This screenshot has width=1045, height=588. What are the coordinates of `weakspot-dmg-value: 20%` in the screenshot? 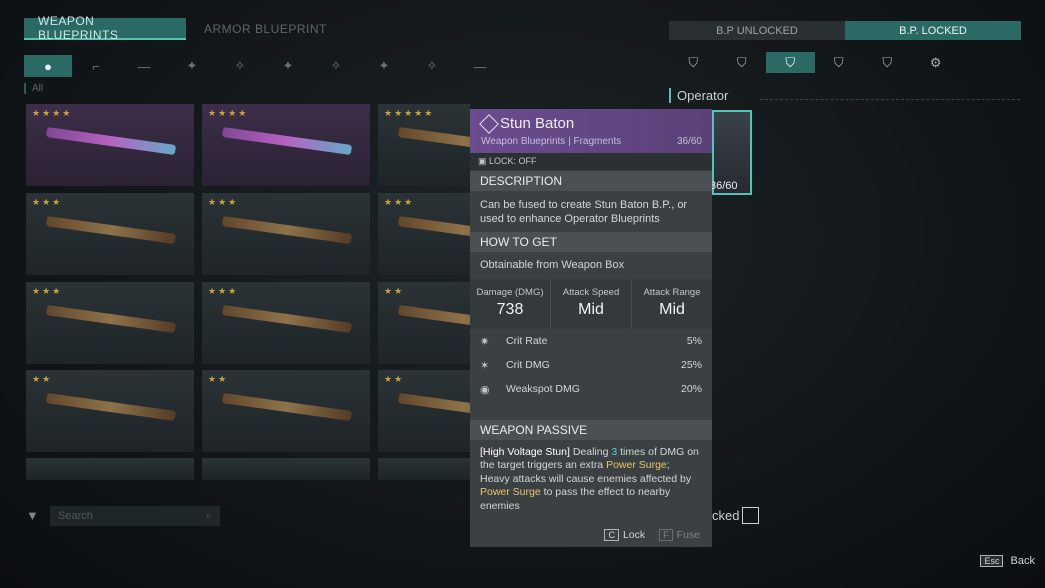 It's located at (691, 389).